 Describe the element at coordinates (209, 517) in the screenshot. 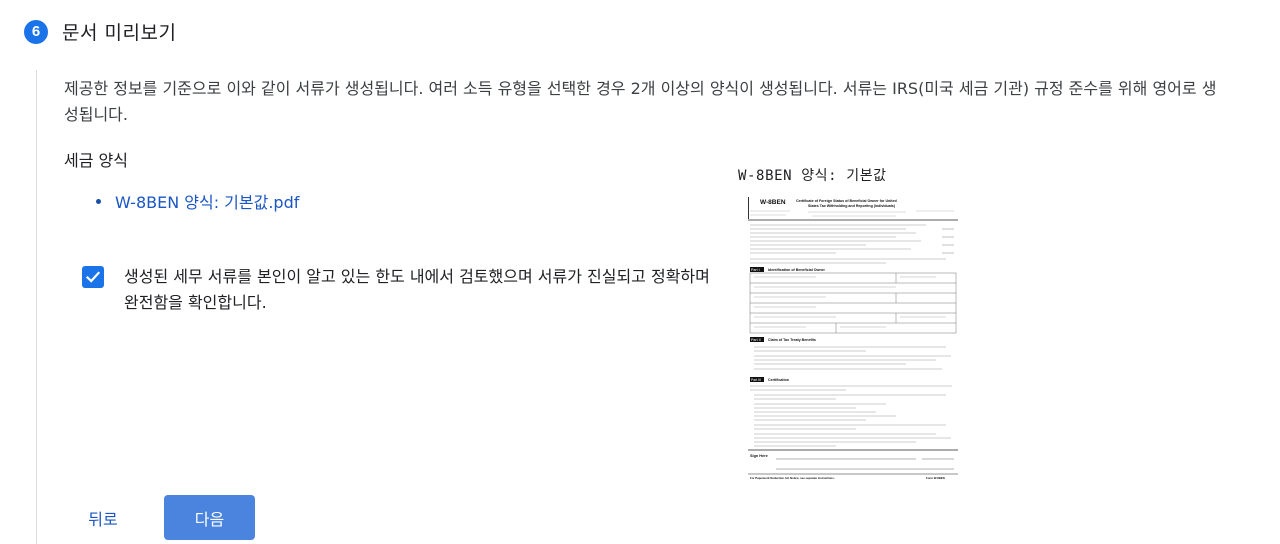

I see `next-button: 다음` at that location.